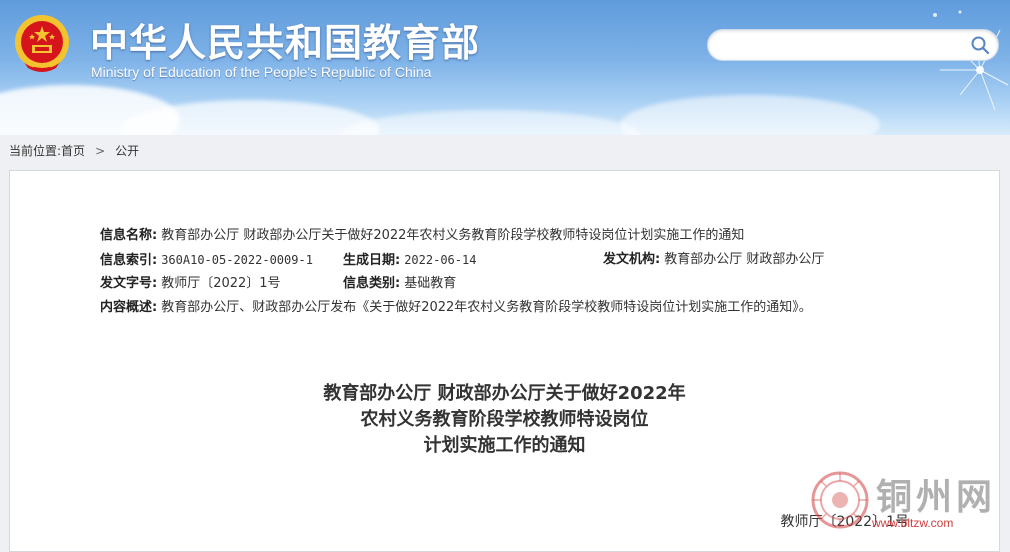 This screenshot has height=552, width=1010. Describe the element at coordinates (129, 307) in the screenshot. I see `info-summary-label: 内容概述:` at that location.